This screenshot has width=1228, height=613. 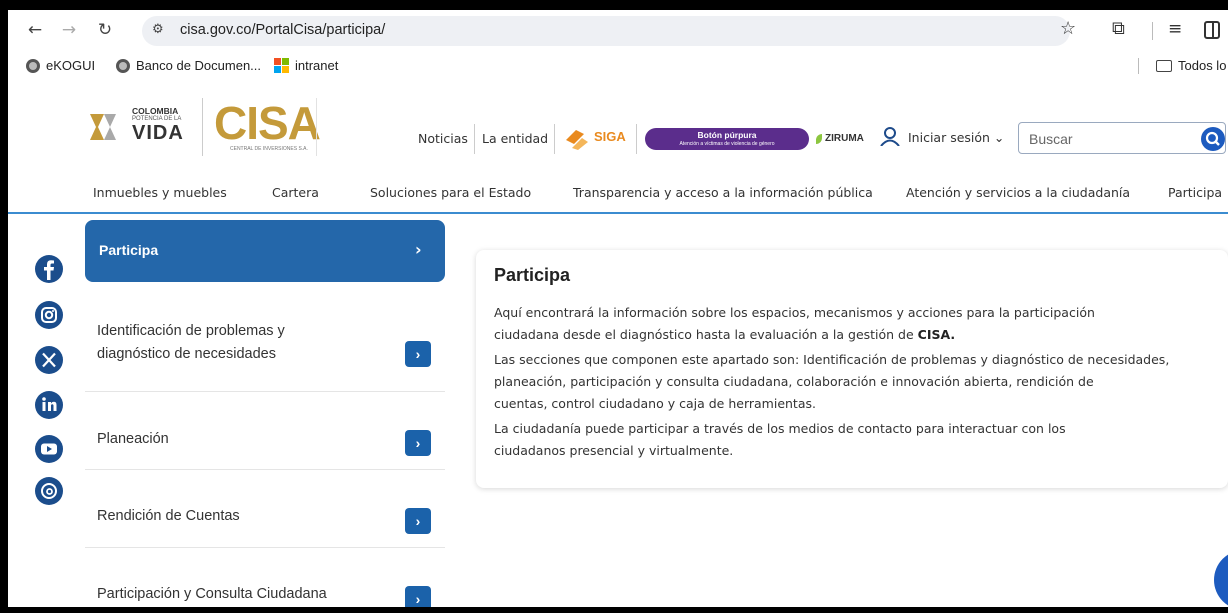 I want to click on x-twitter-icon, so click(x=49, y=360).